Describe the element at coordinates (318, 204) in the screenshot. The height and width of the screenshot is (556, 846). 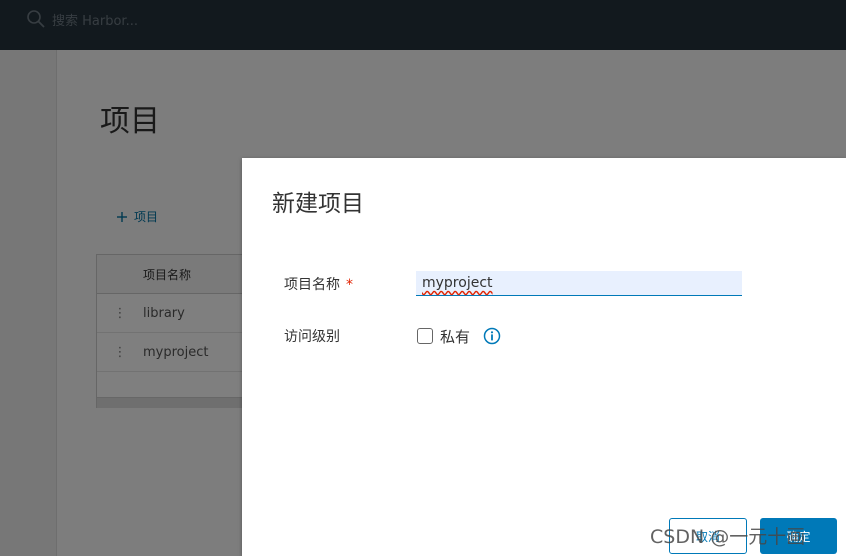
I see `dialog-title: 新建项目` at that location.